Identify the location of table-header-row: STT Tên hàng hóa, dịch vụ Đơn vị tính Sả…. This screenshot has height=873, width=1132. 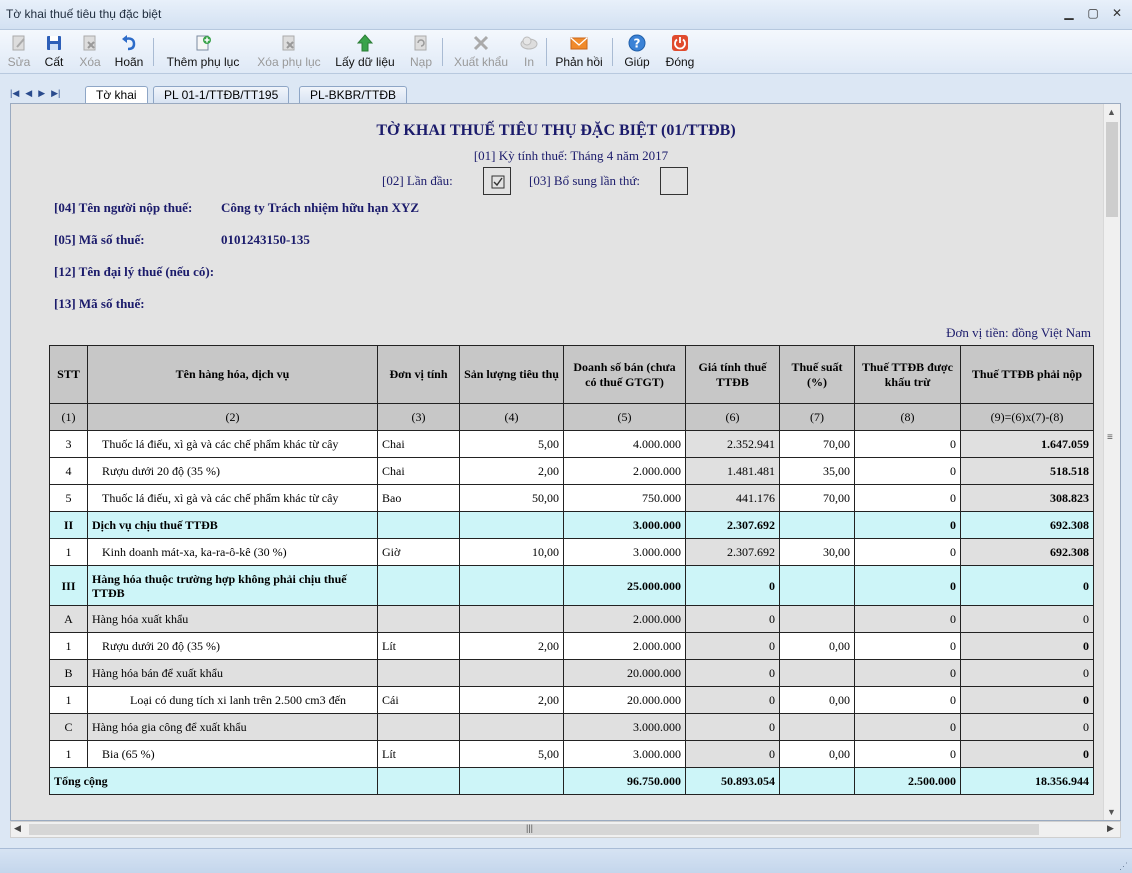
(571, 374).